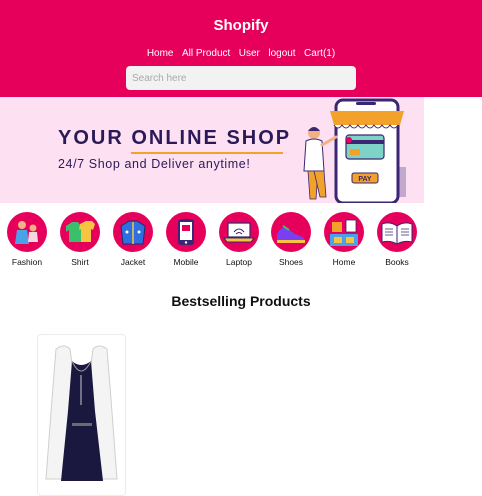  I want to click on product-card, so click(81, 415).